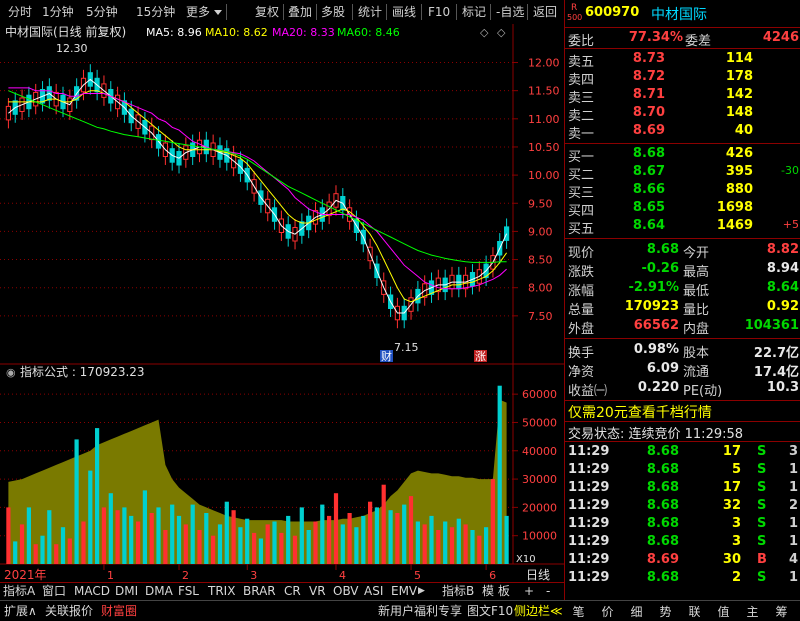  Describe the element at coordinates (682, 227) in the screenshot. I see `buy-row: 买五 8.64 1469 +5` at that location.